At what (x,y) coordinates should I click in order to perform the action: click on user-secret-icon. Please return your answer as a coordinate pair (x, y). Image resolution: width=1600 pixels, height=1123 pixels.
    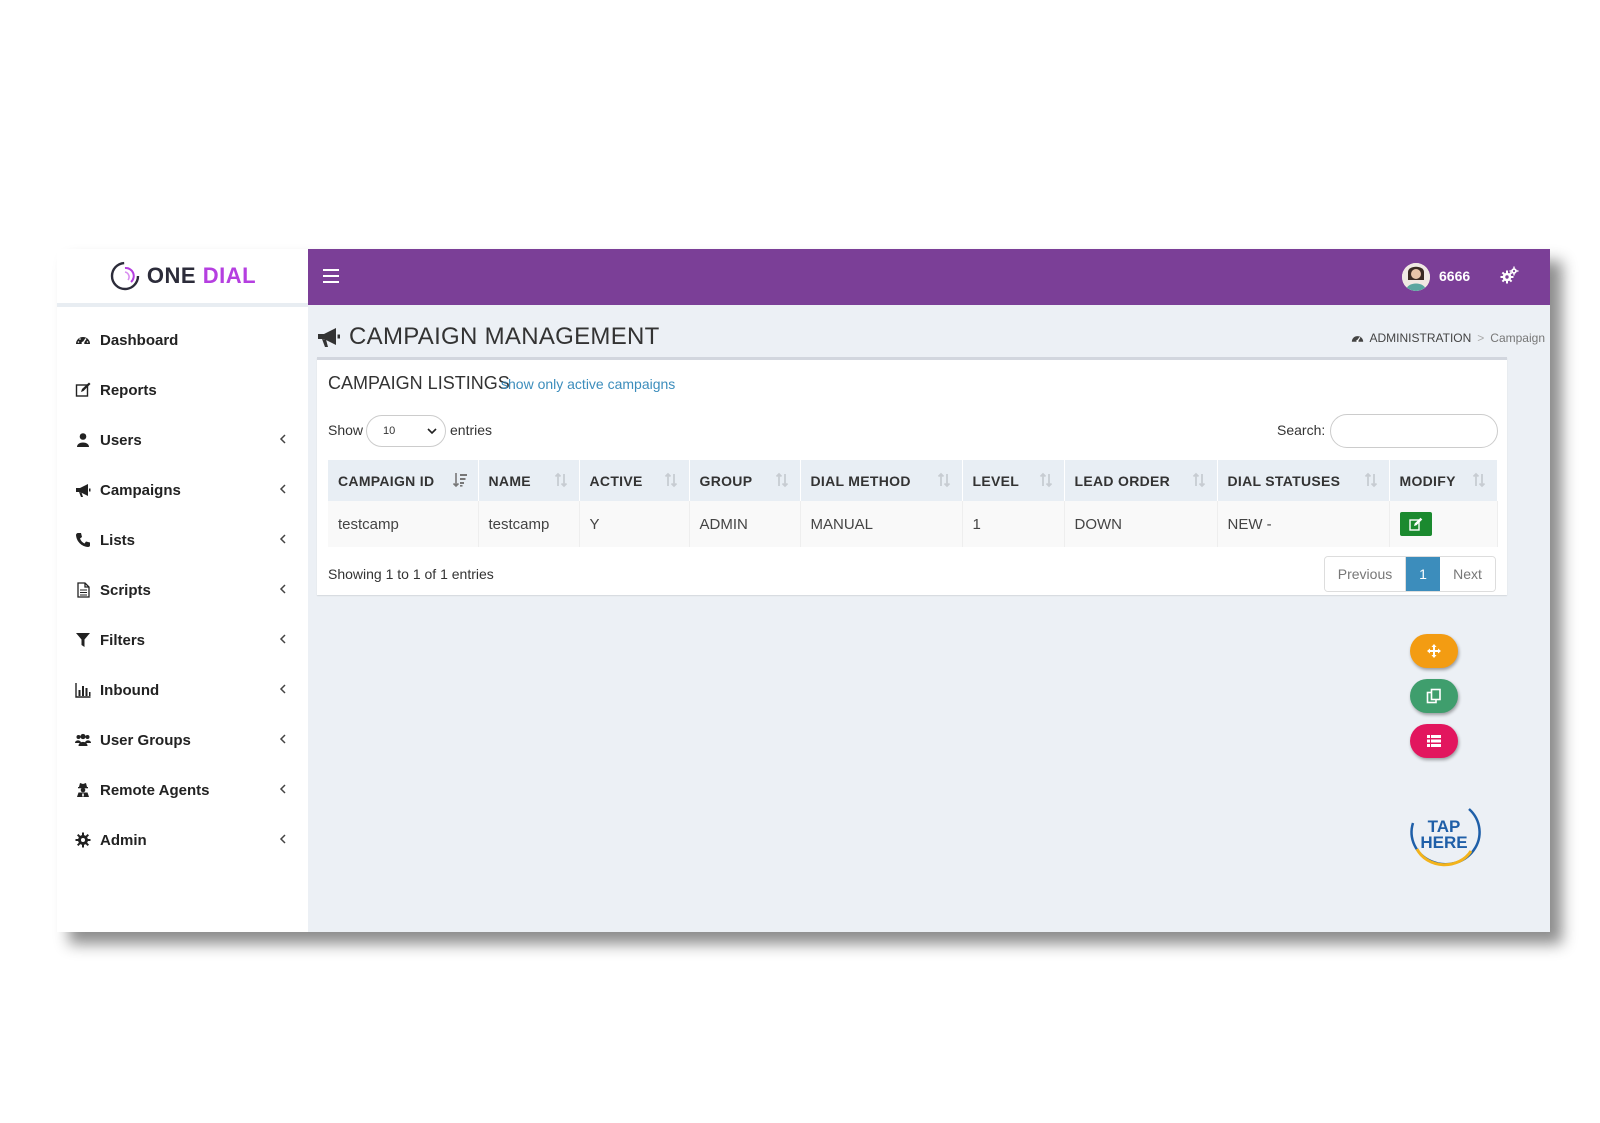
    Looking at the image, I should click on (83, 790).